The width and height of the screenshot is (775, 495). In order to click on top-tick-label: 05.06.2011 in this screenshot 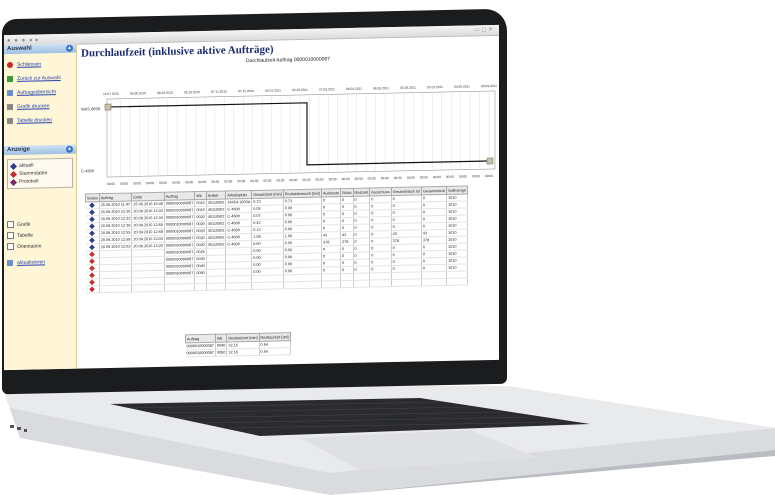, I will do `click(408, 88)`.